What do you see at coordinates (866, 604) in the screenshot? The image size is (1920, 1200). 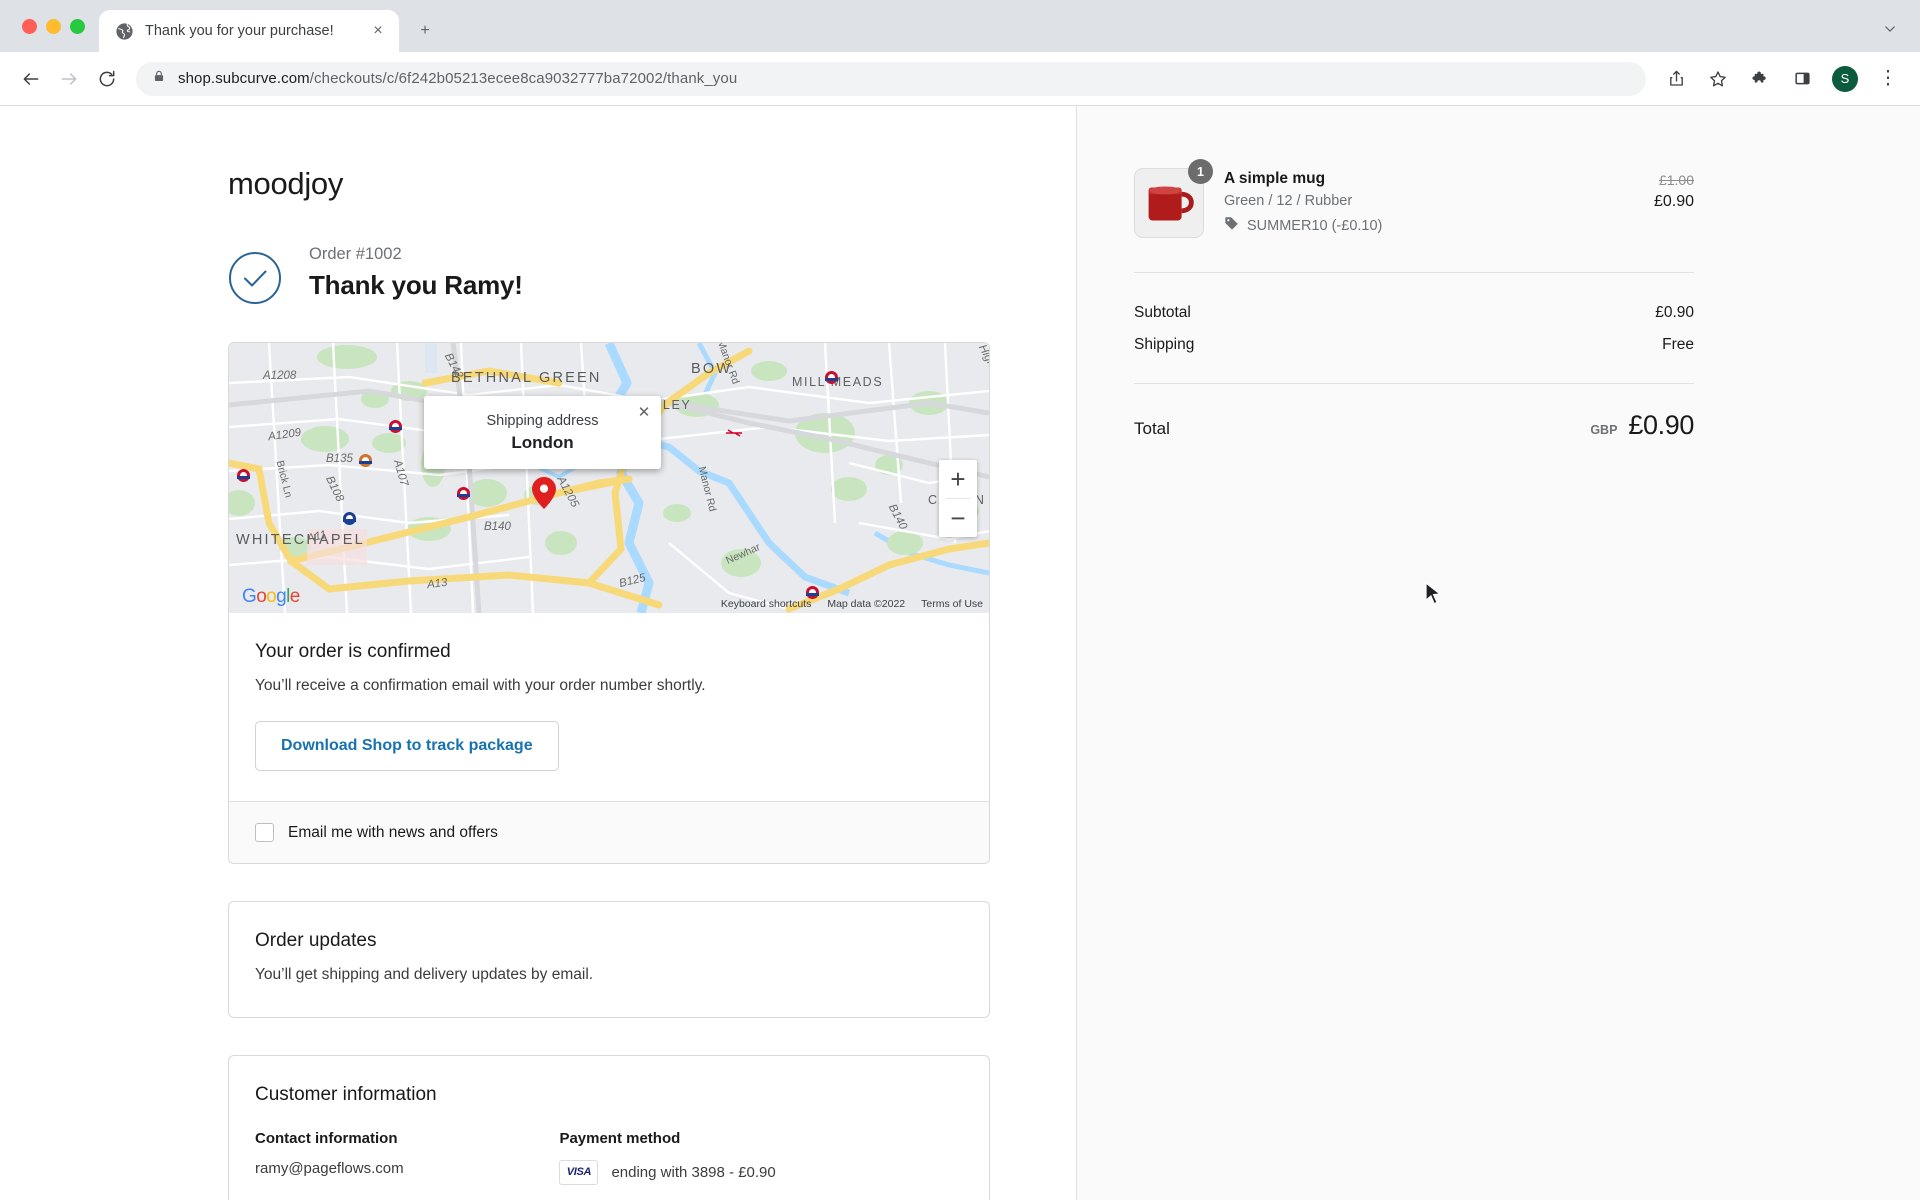 I see `map-data-attribution: Map data ©2022` at bounding box center [866, 604].